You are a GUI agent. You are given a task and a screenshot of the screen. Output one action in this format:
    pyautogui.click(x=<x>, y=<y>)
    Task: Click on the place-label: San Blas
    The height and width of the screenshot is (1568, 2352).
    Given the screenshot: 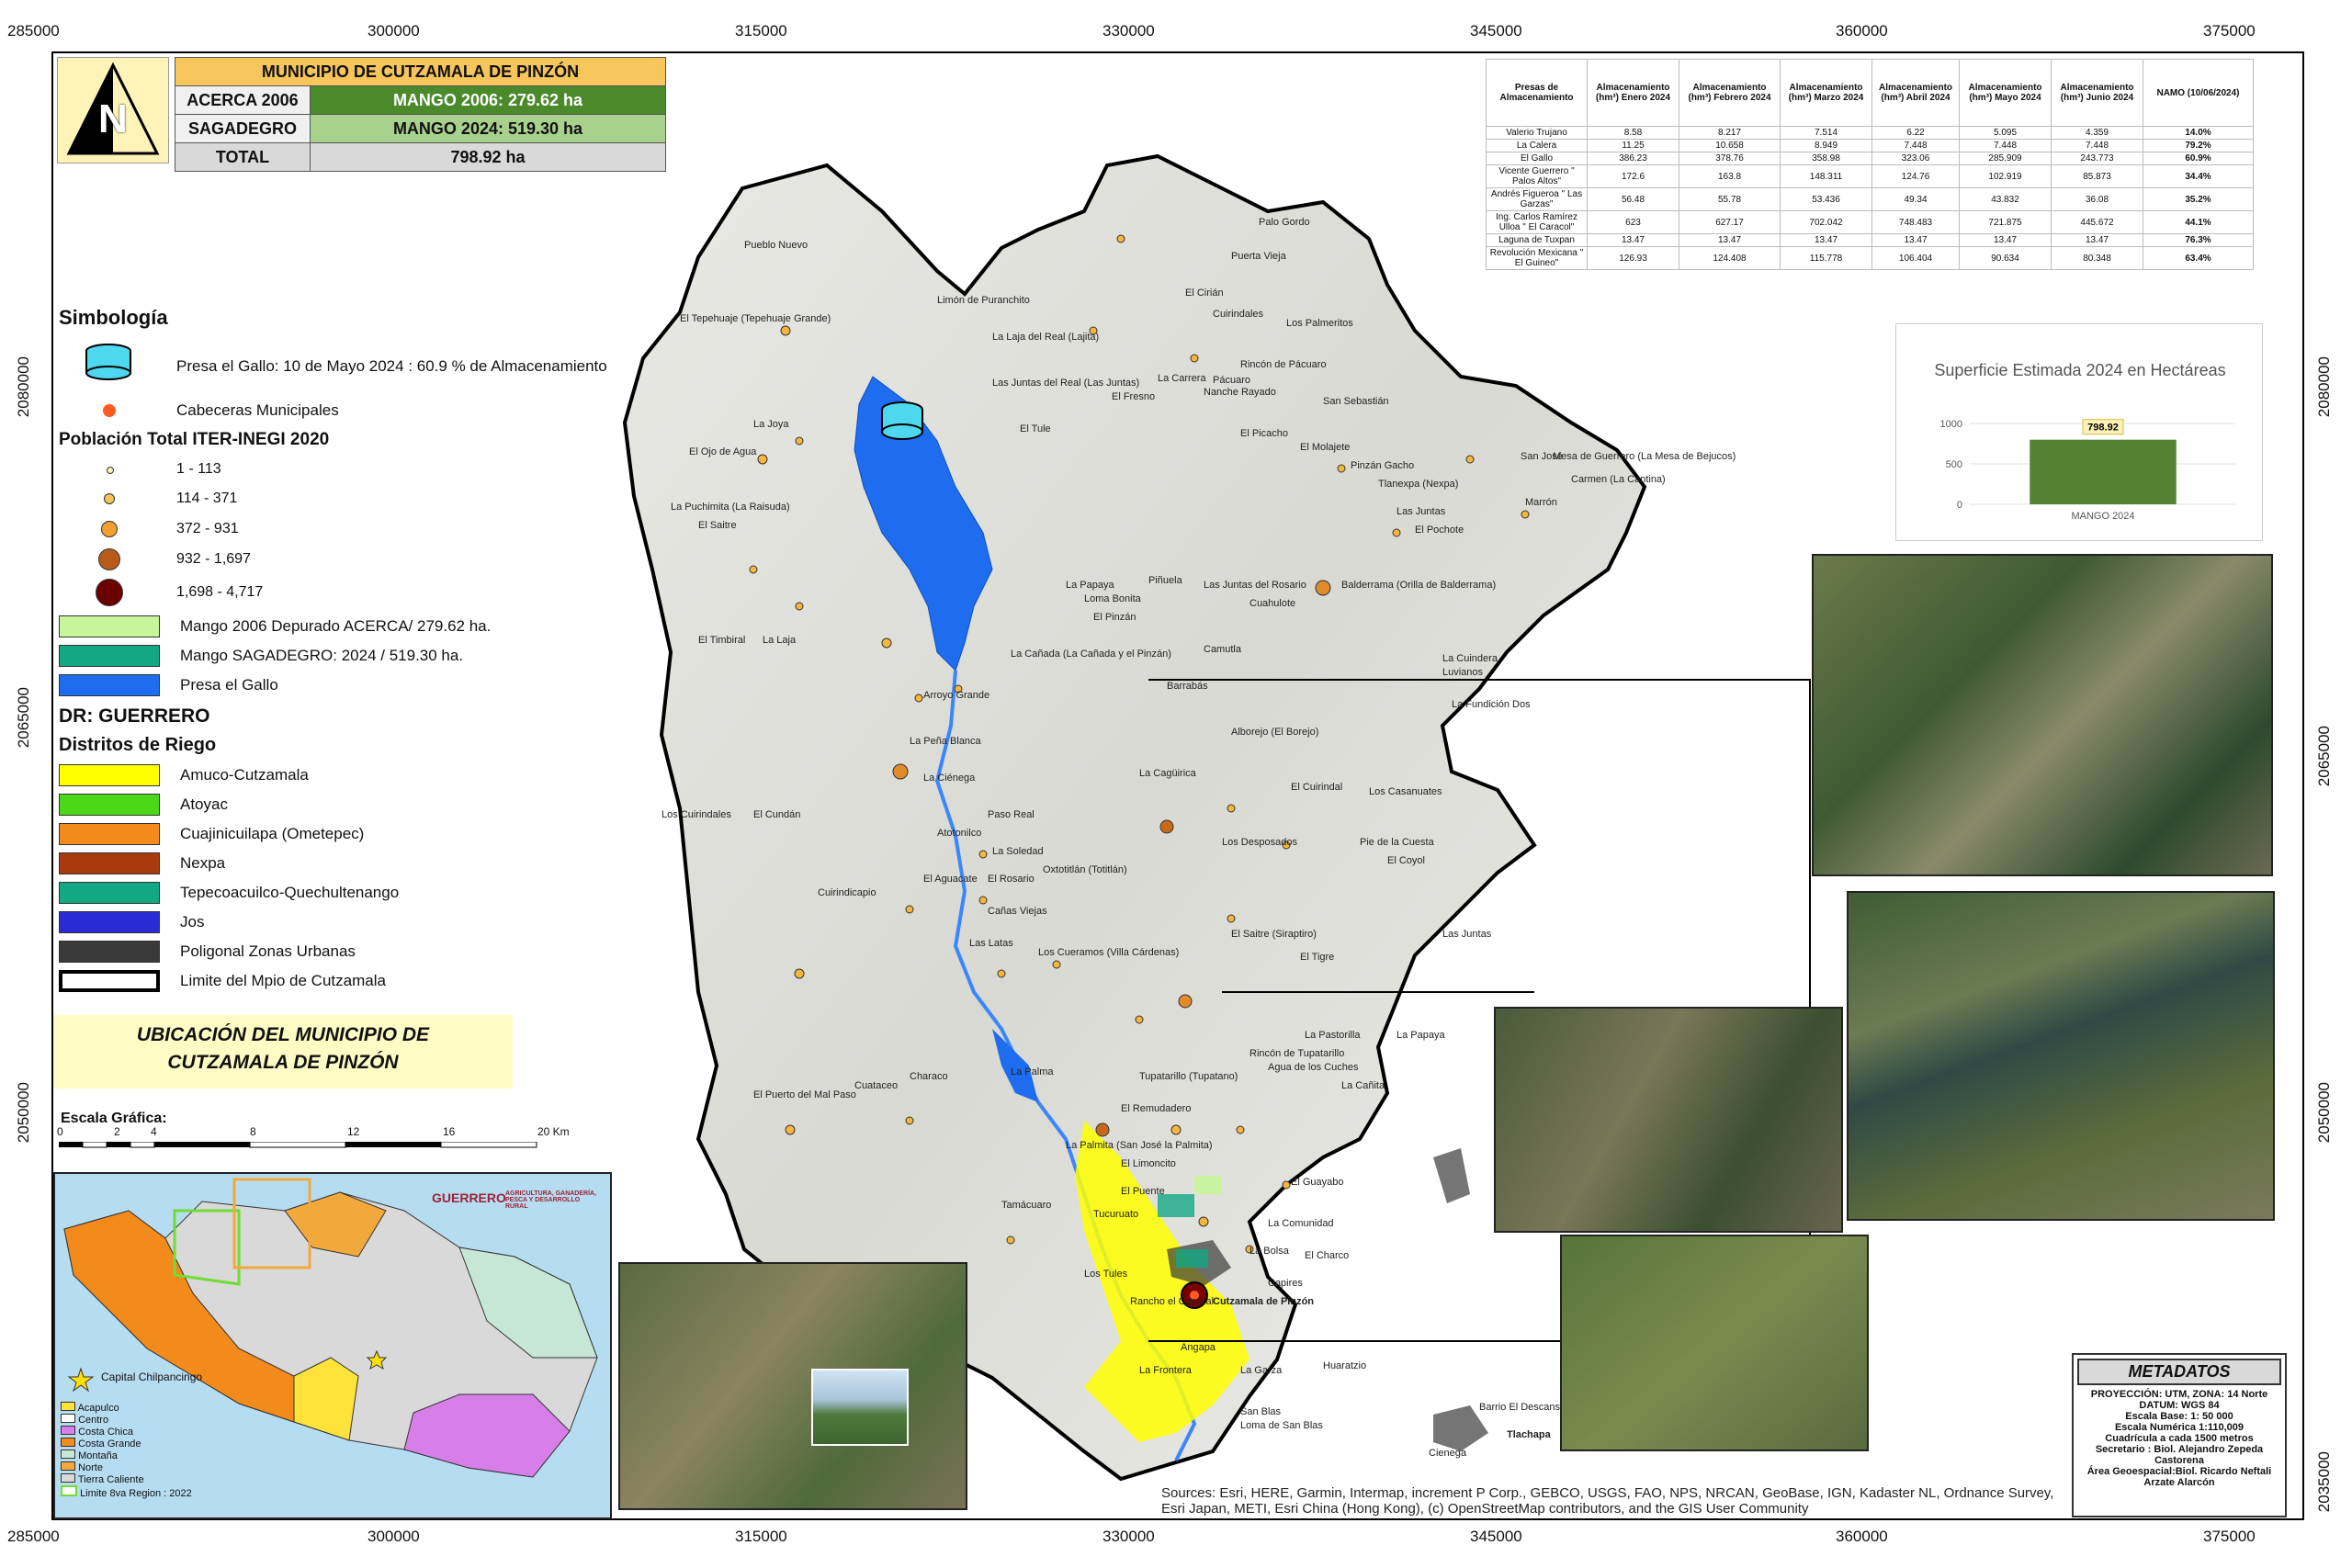 What is the action you would take?
    pyautogui.click(x=1261, y=1412)
    